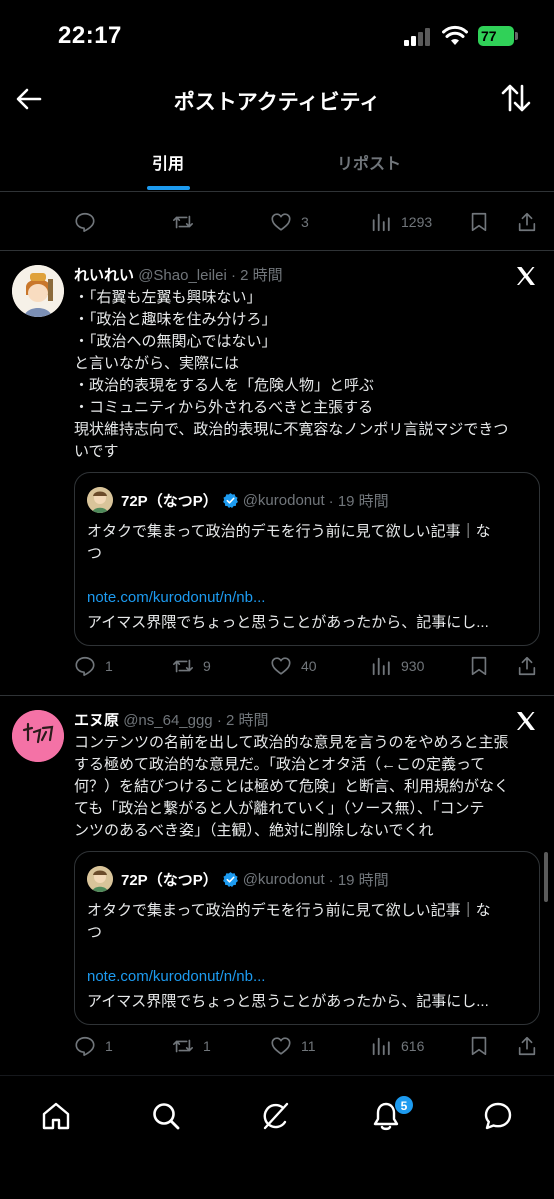 Image resolution: width=554 pixels, height=1199 pixels. I want to click on like-button: 11, so click(293, 1046).